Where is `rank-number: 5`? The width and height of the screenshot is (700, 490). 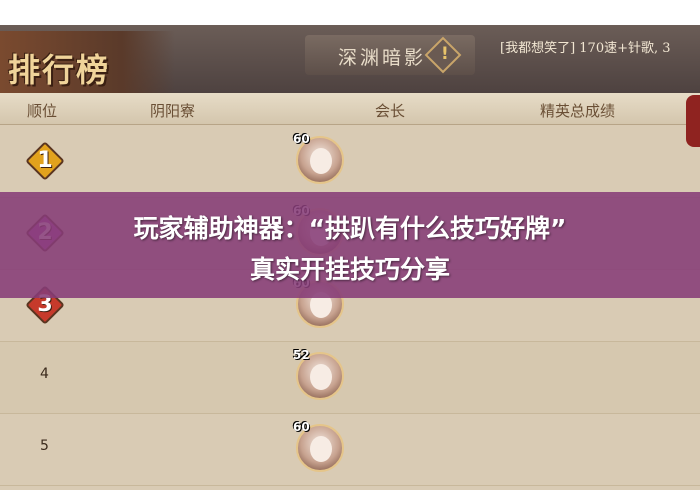 rank-number: 5 is located at coordinates (44, 446).